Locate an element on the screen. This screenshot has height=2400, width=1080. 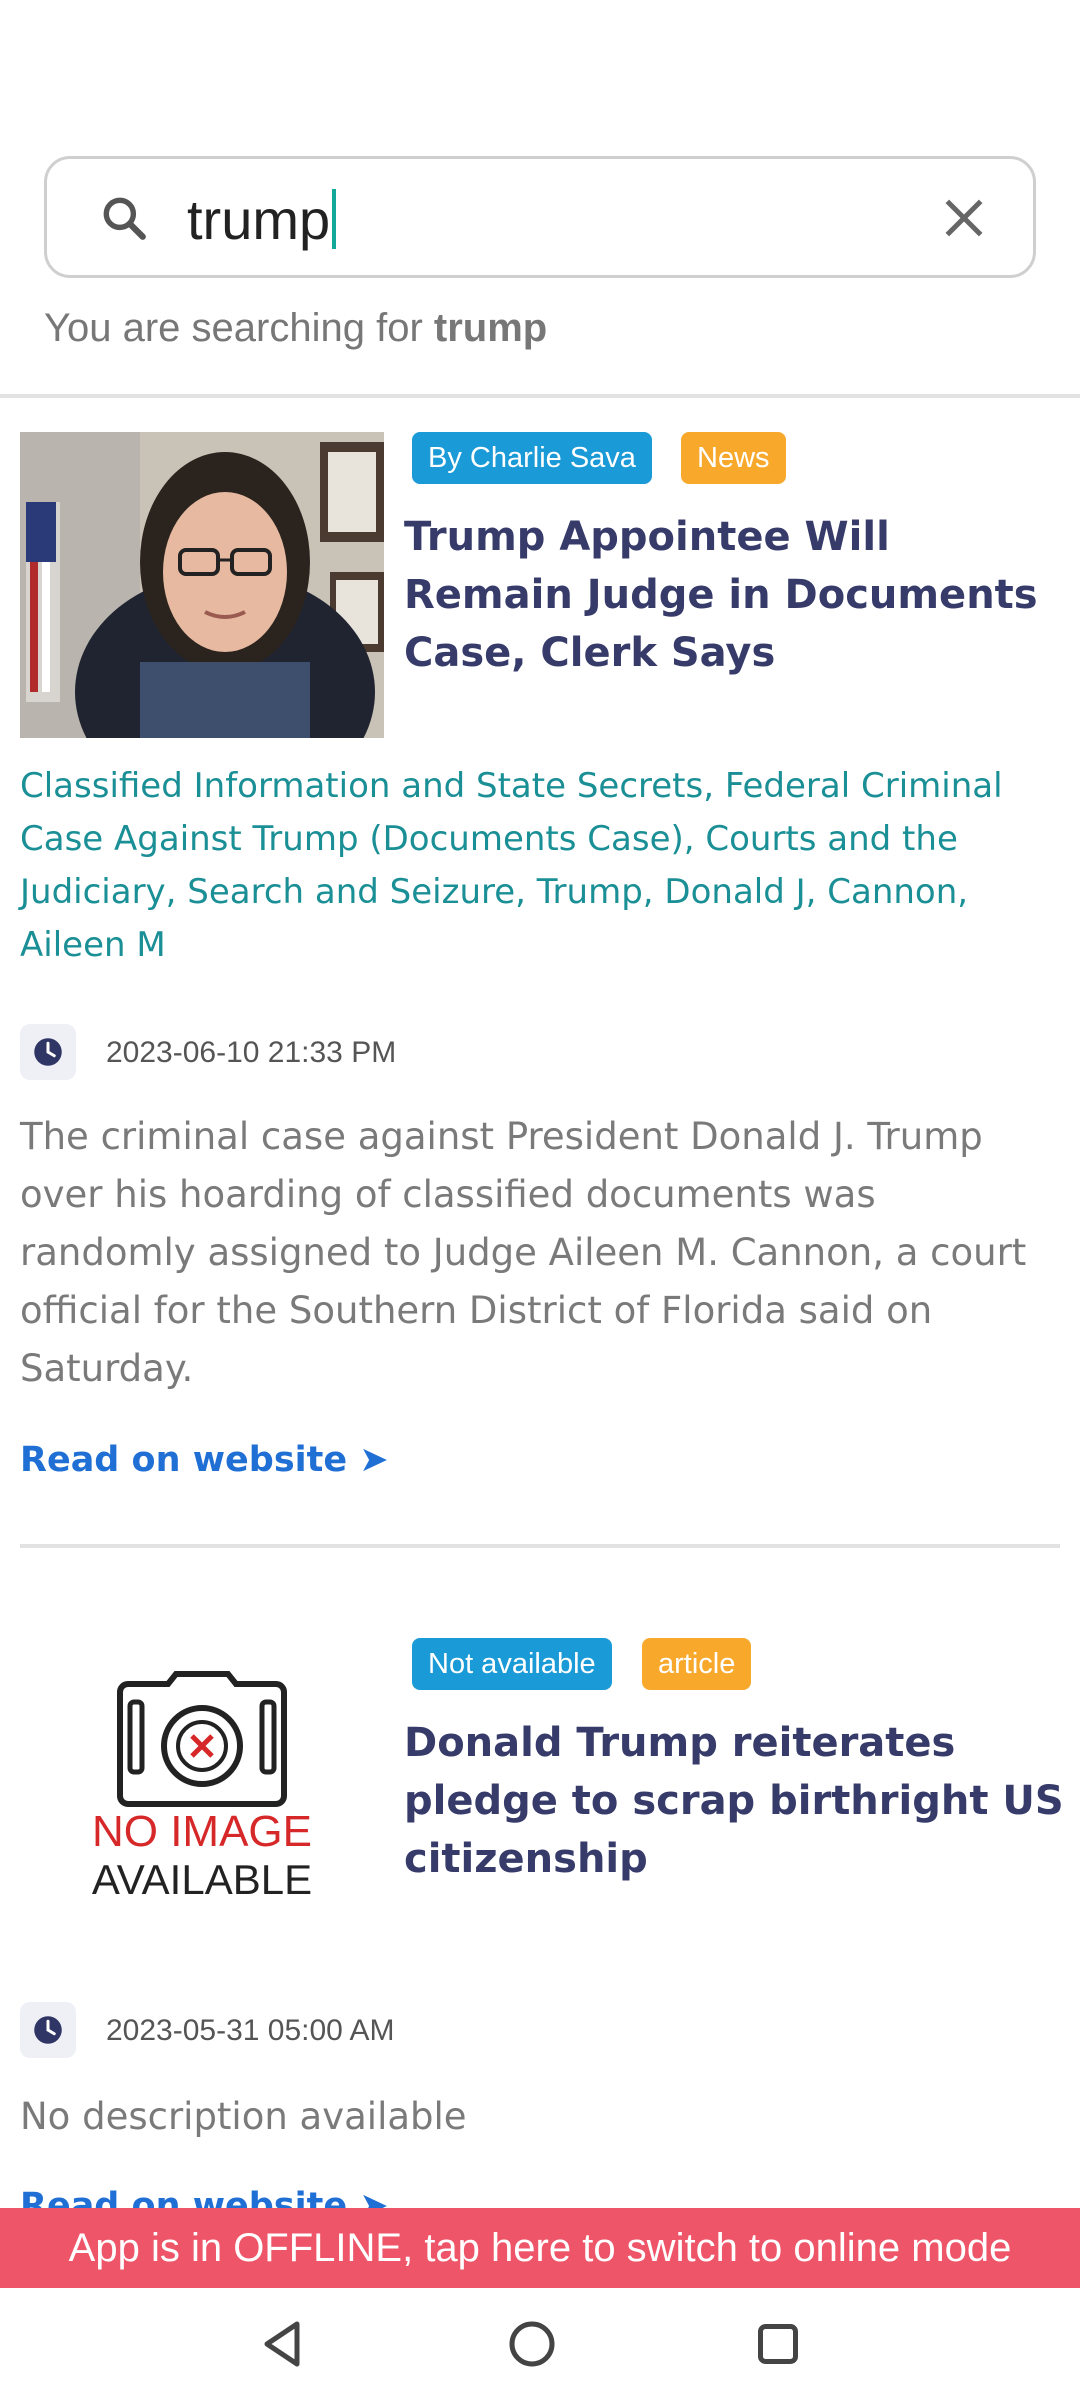
type-badge: article is located at coordinates (697, 1664).